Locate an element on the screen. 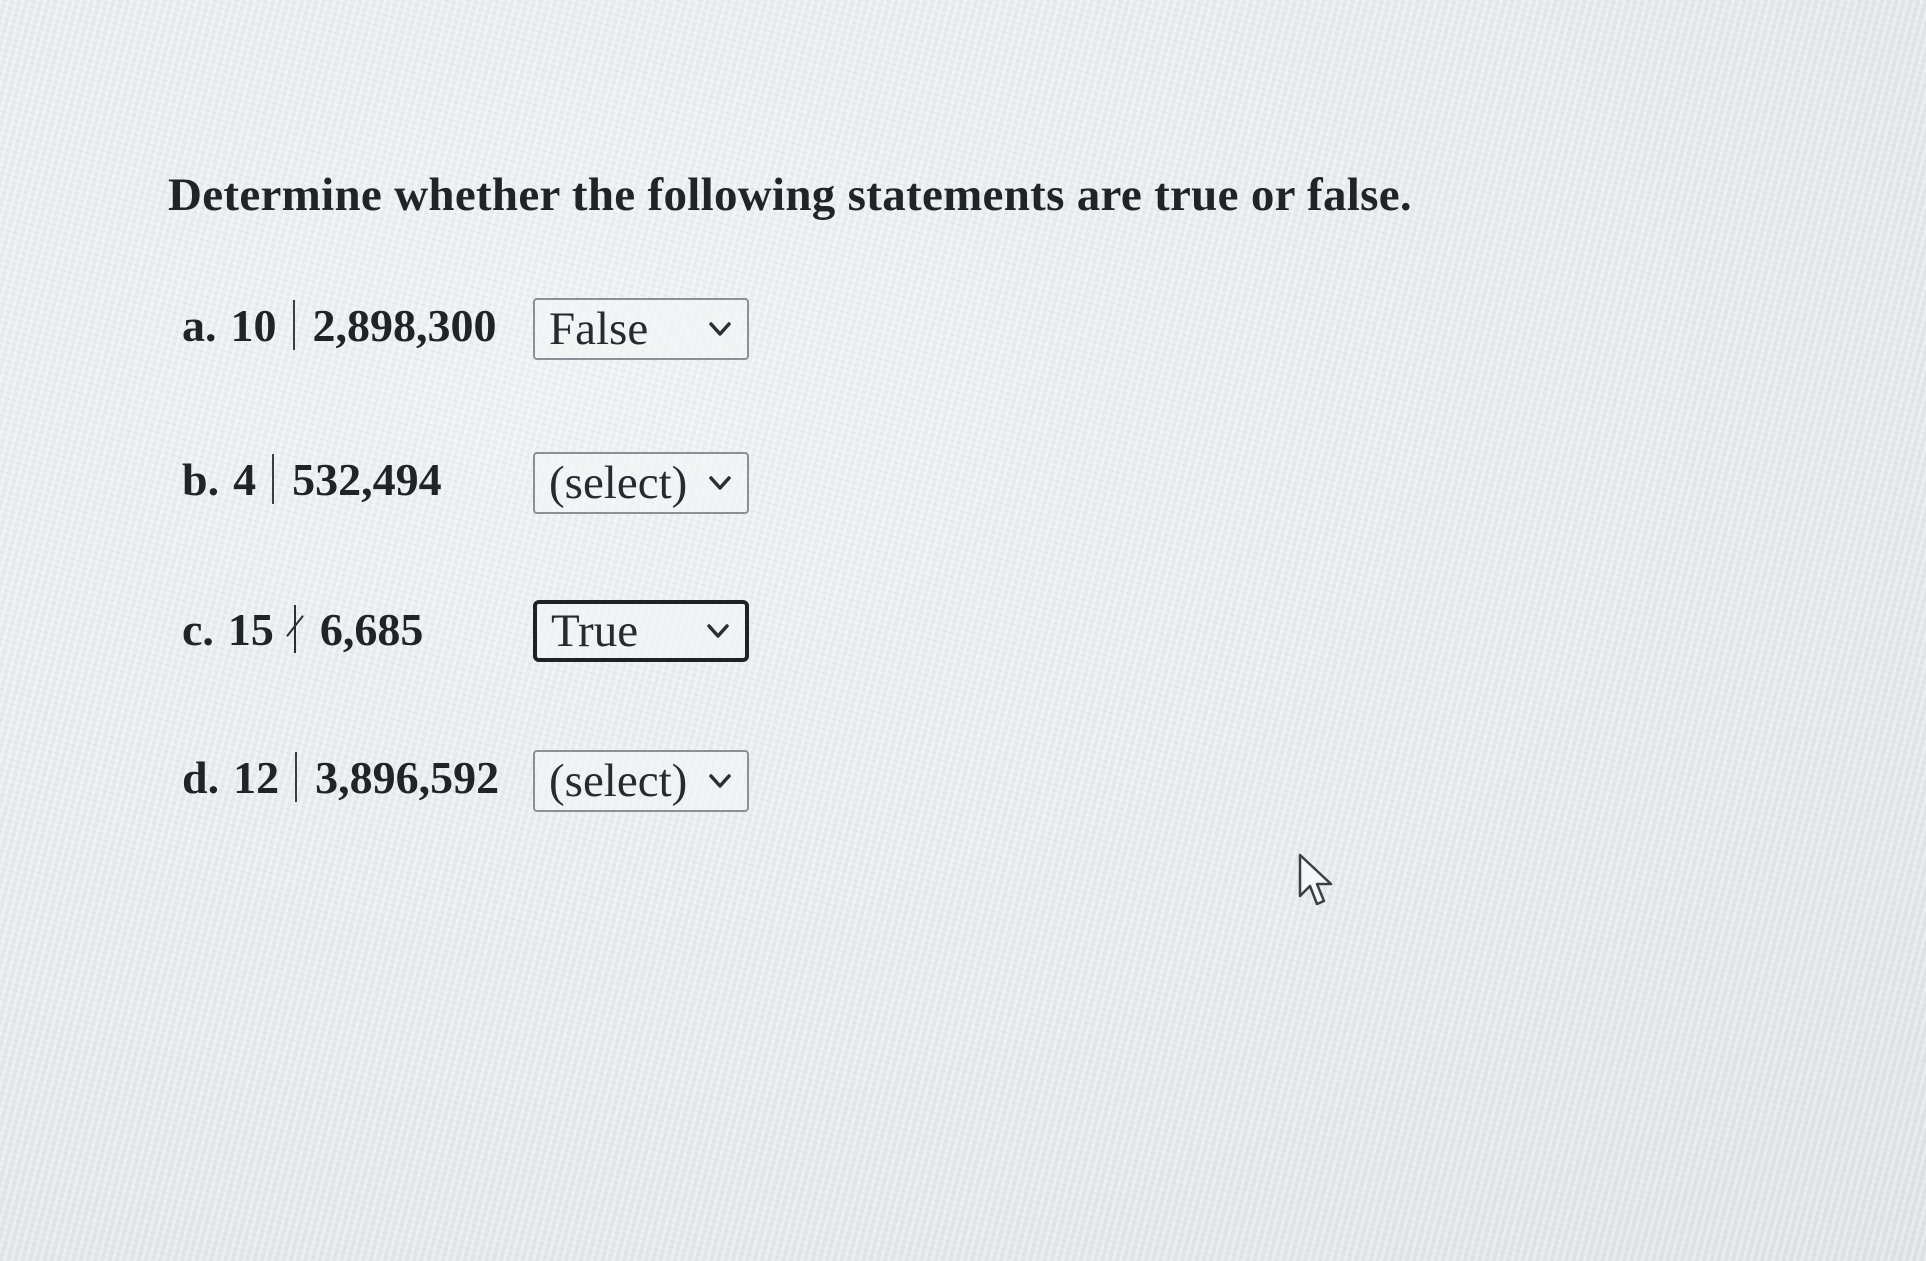 This screenshot has height=1261, width=1926. statement-letter: d. is located at coordinates (201, 777).